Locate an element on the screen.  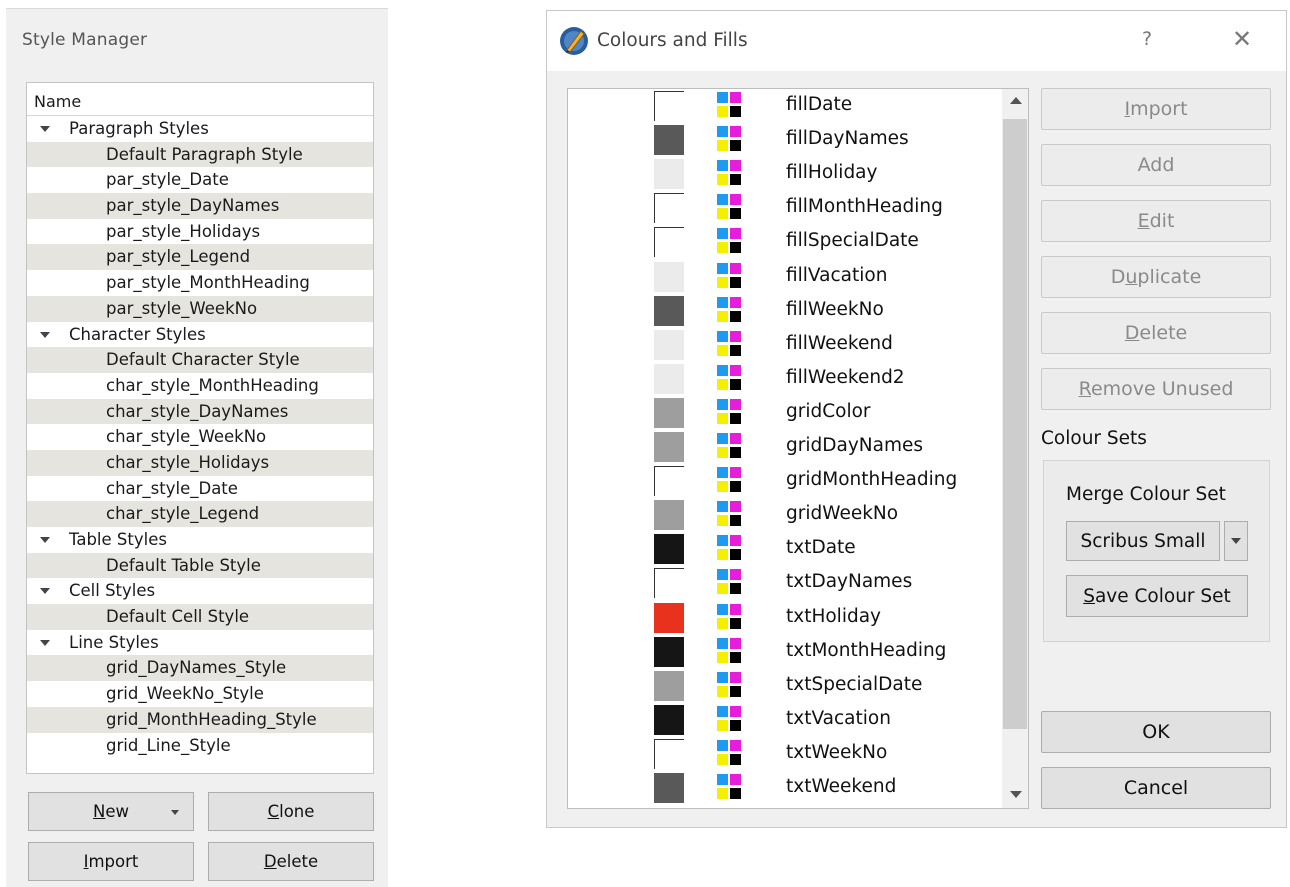
tree-group-row: Table Styles is located at coordinates (200, 540).